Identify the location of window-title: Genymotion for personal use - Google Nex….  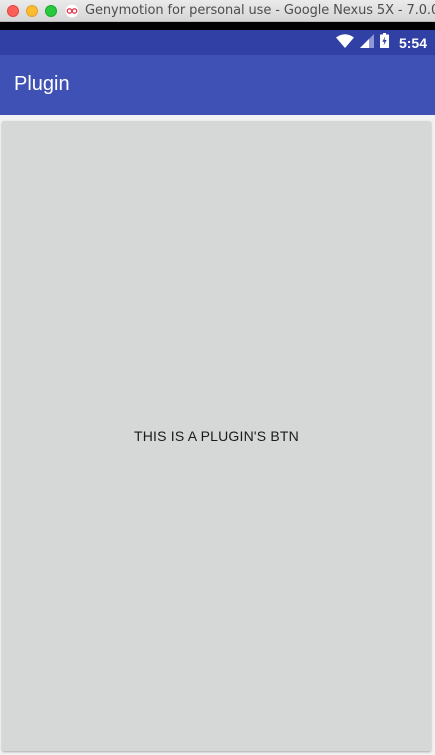
(260, 10).